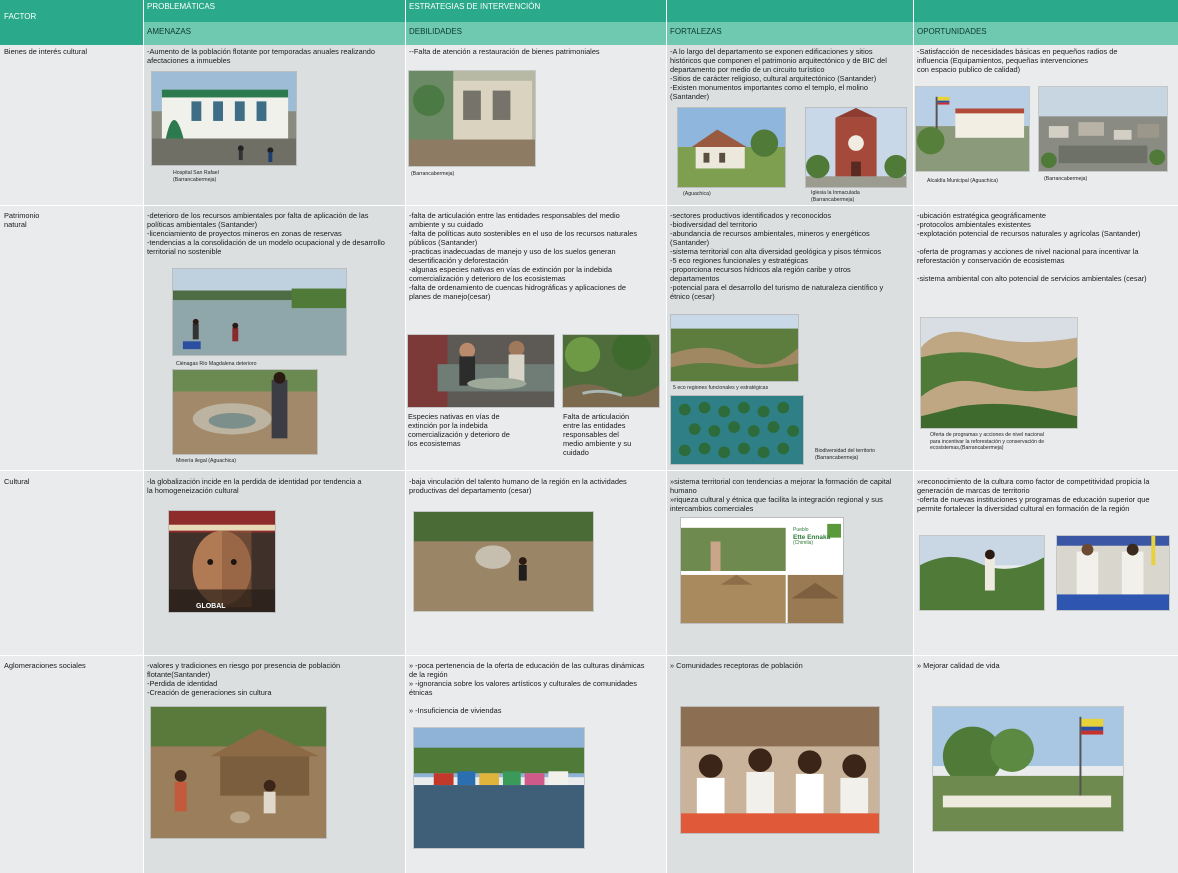  Describe the element at coordinates (734, 348) in the screenshot. I see `river-valley-photo` at that location.